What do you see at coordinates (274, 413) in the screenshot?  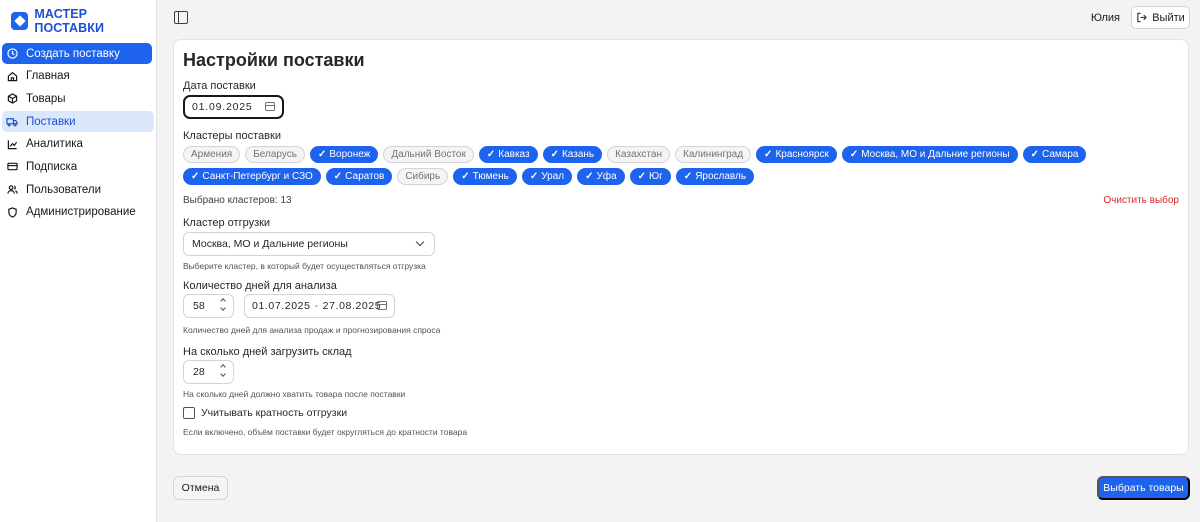 I see `multiplicity-label: Учитывать кратность отгрузки` at bounding box center [274, 413].